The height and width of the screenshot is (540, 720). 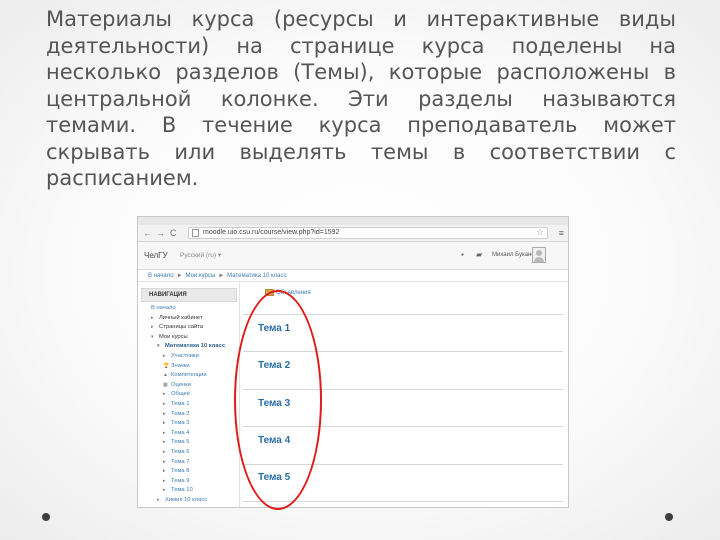 What do you see at coordinates (353, 256) in the screenshot?
I see `site-header: ЧелГУ Русский (ru) ▾ ▪ ▰ Михаил Буканов` at bounding box center [353, 256].